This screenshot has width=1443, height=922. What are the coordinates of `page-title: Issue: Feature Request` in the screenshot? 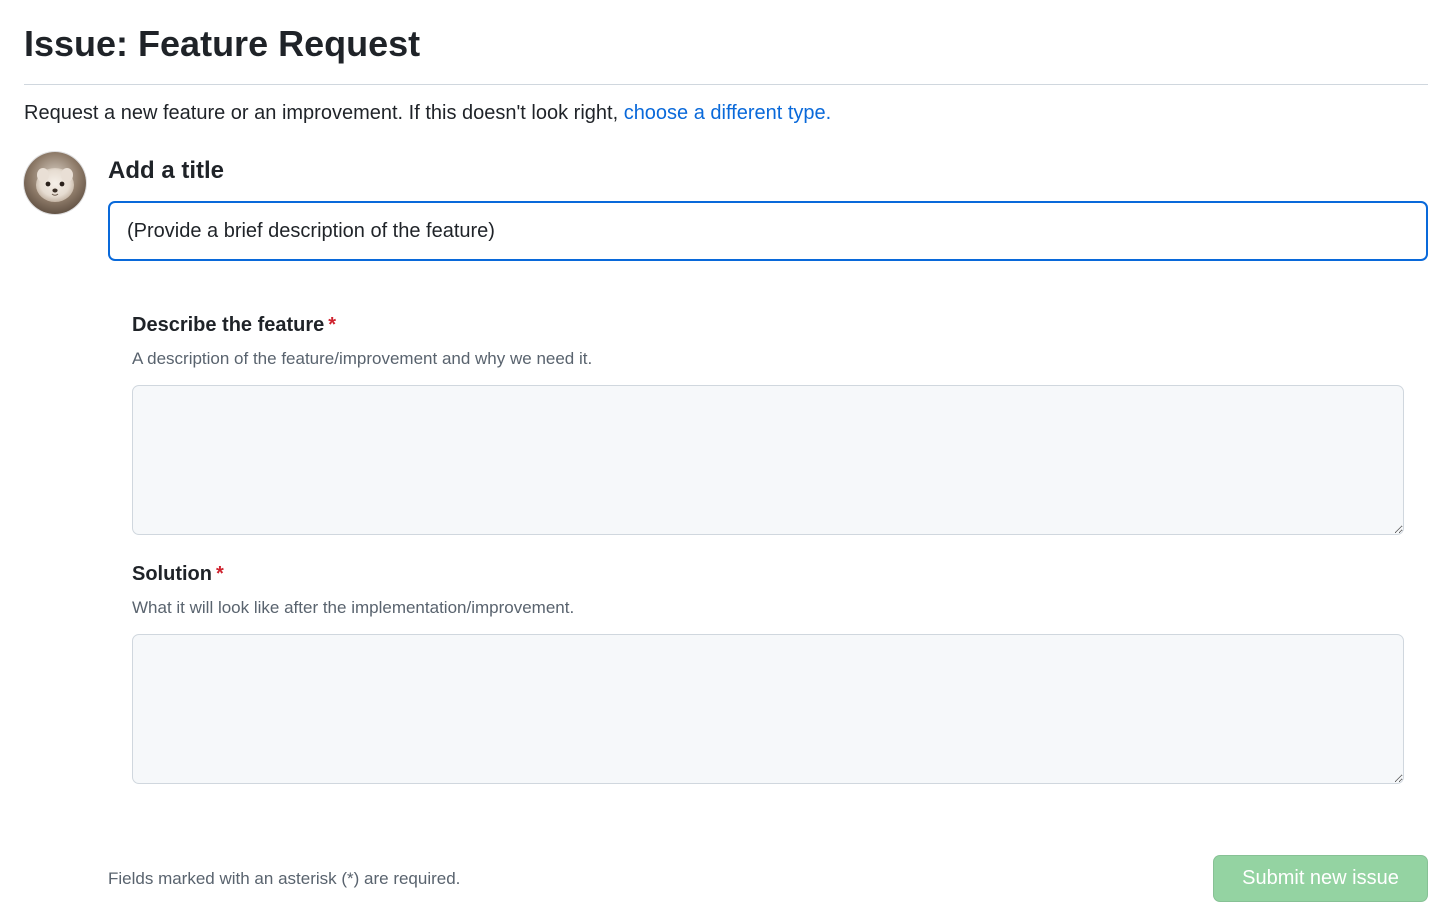 It's located at (222, 43).